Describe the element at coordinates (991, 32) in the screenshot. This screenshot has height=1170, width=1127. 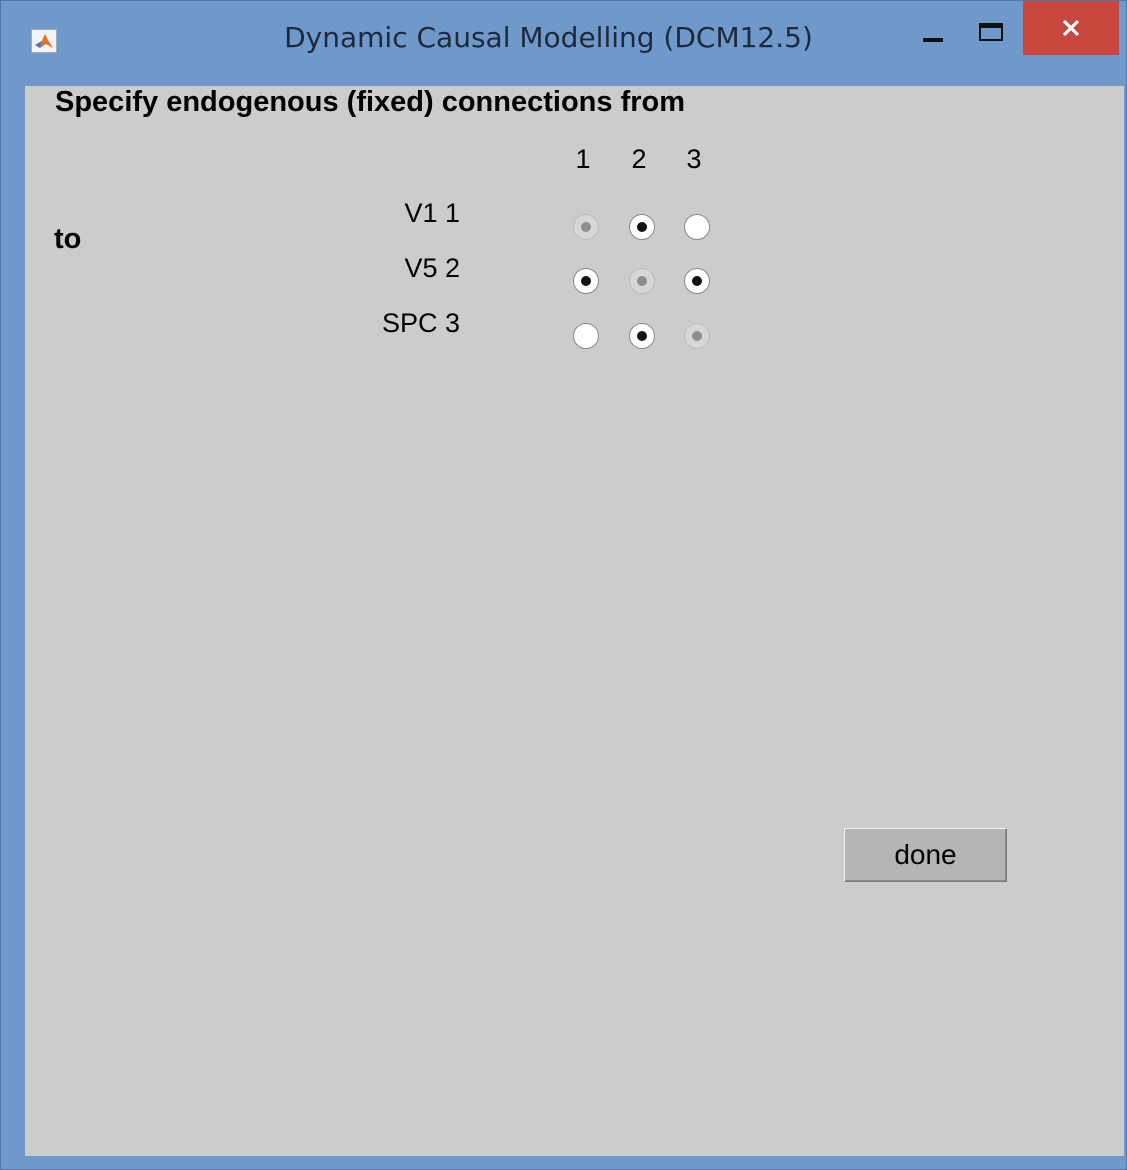
I see `maximize-icon` at that location.